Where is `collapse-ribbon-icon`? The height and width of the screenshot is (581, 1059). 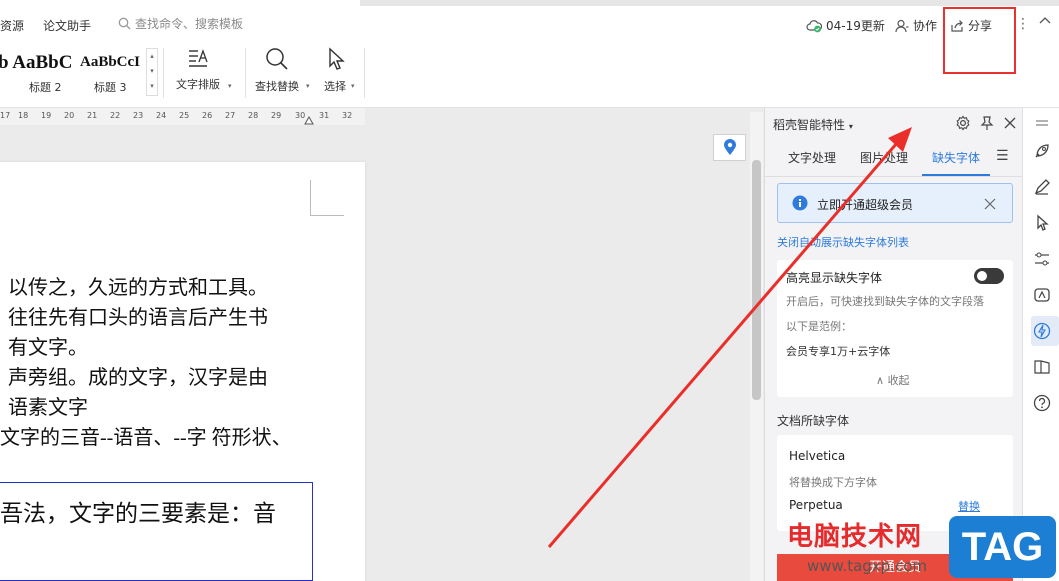 collapse-ribbon-icon is located at coordinates (1045, 22).